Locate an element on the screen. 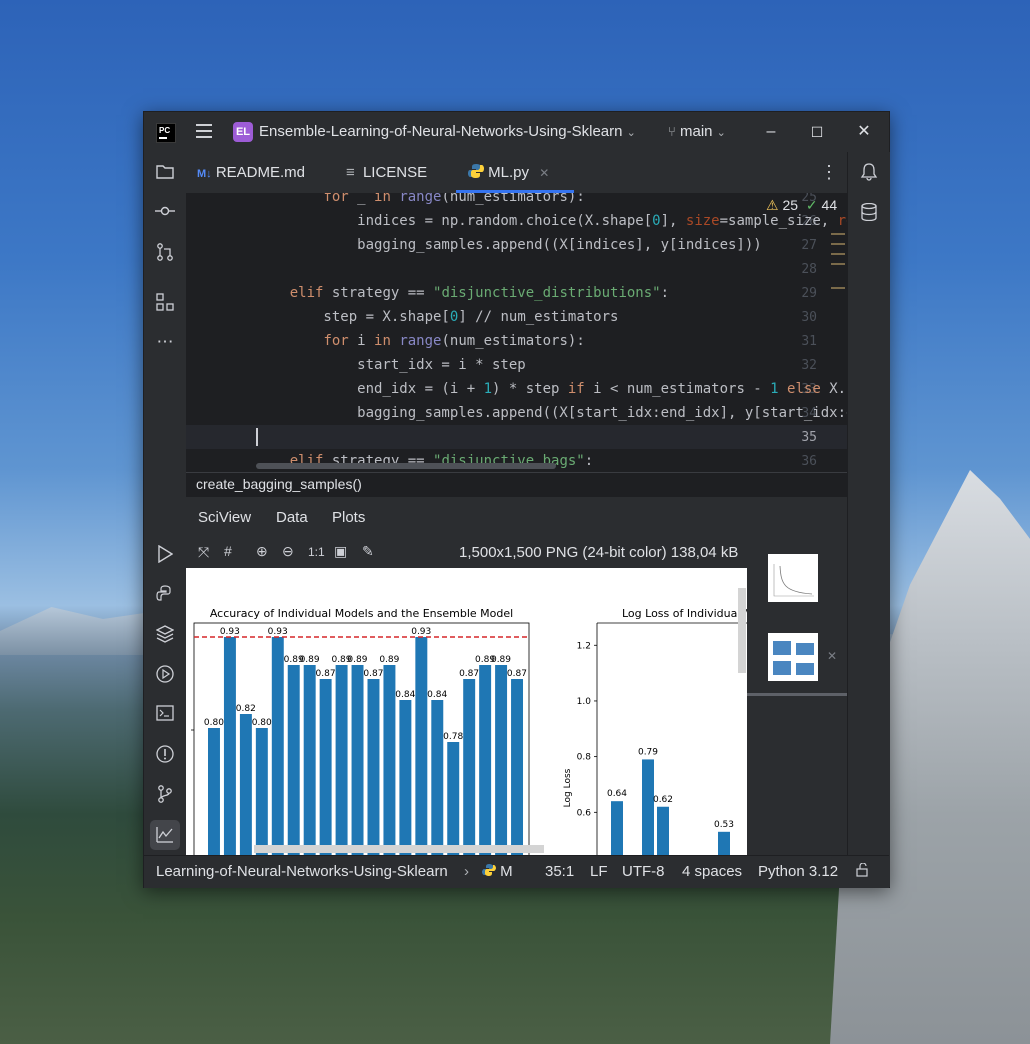 The image size is (1030, 1044). tab-license: ≡ LICENSE is located at coordinates (386, 172).